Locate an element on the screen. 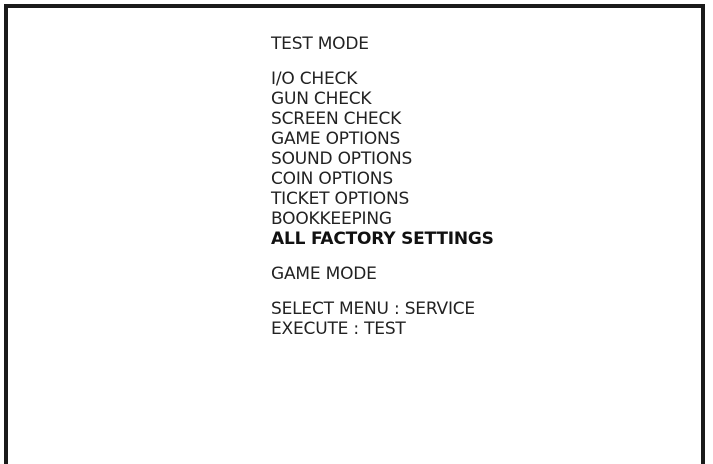 The height and width of the screenshot is (464, 713). instruction-execute: EXECUTE : TEST is located at coordinates (338, 329).